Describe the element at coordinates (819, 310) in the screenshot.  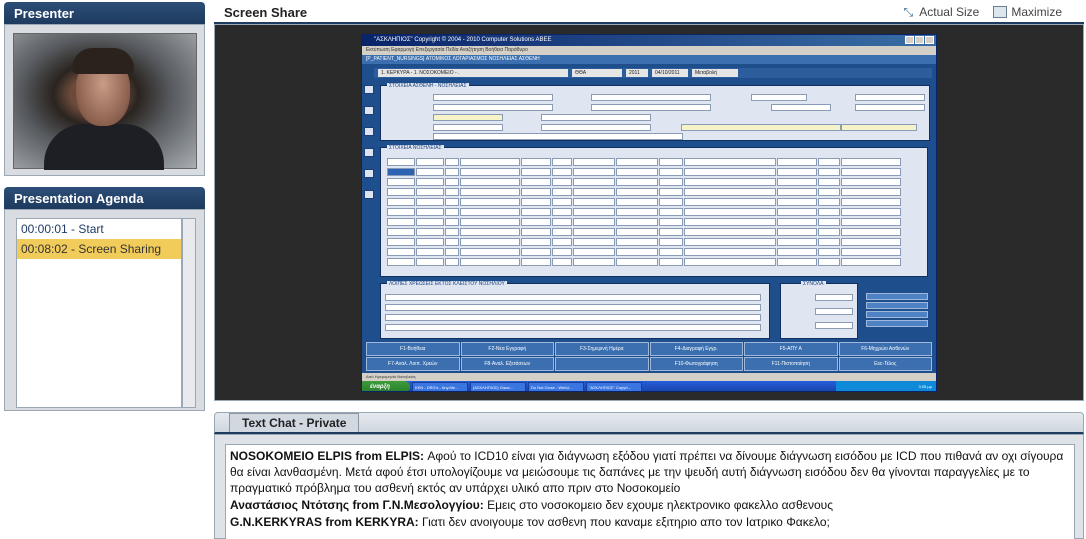
I see `remote-section-sum: ΣΥΝΟΛΑ` at that location.